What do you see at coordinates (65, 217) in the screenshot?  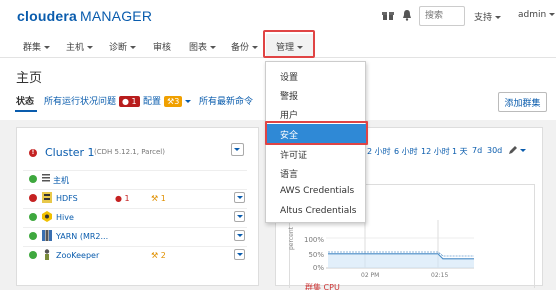 I see `service-name-link: Hive` at bounding box center [65, 217].